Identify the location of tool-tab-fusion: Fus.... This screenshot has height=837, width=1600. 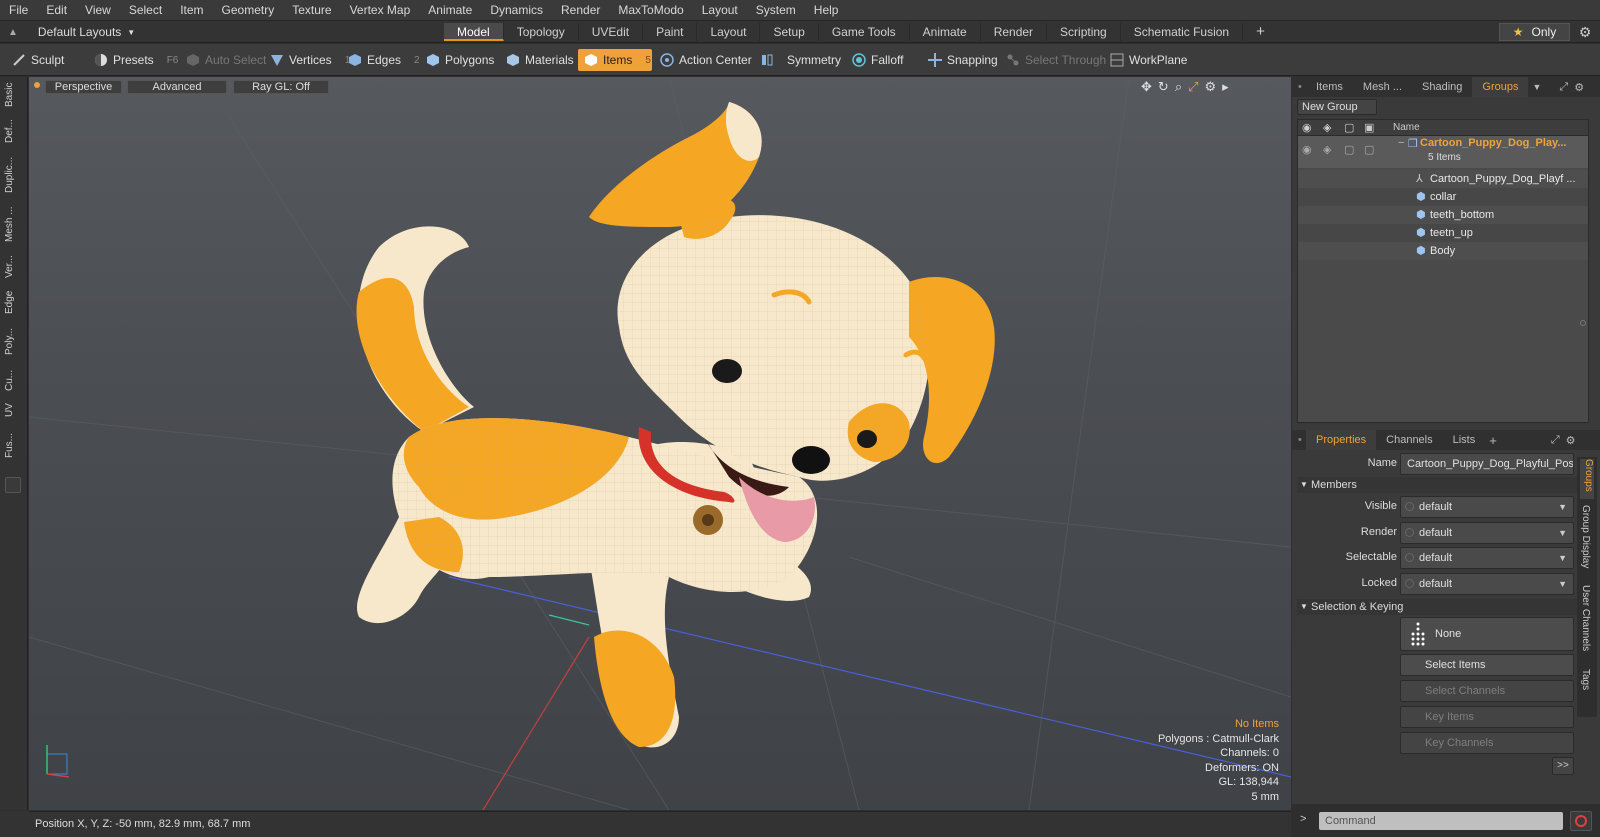
(14, 445).